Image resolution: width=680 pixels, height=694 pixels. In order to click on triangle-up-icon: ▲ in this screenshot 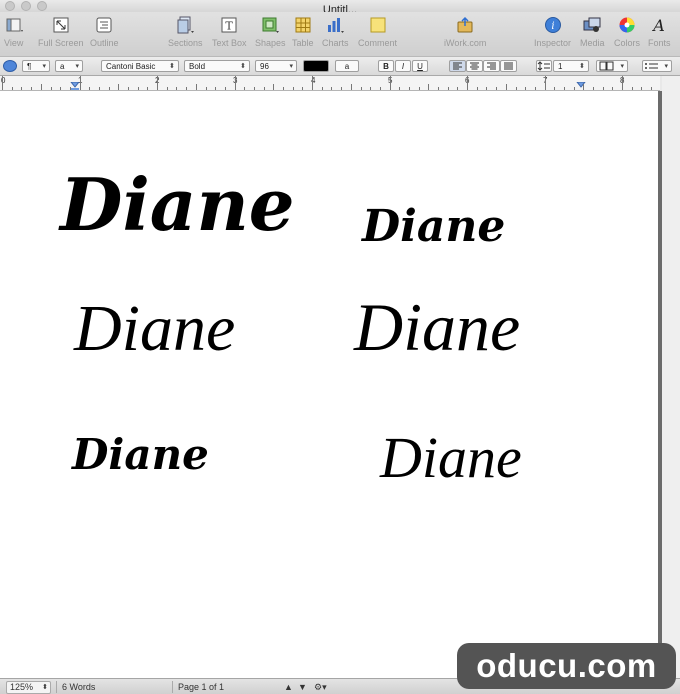, I will do `click(288, 687)`.